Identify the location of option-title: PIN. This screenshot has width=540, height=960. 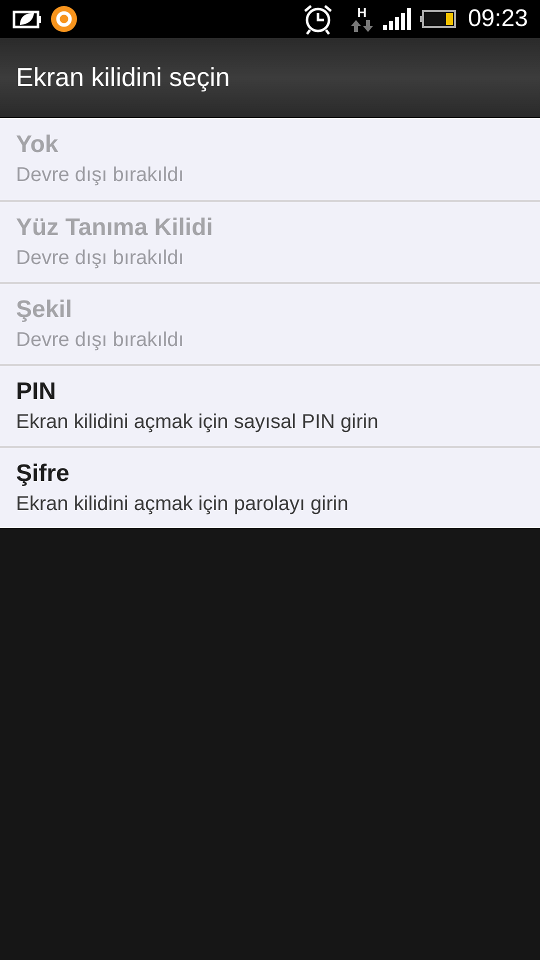
(37, 392).